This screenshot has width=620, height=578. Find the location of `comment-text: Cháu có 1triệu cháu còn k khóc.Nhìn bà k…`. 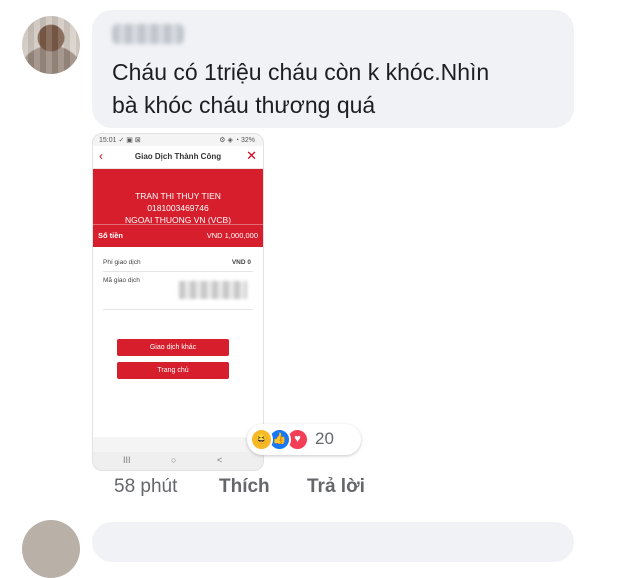

comment-text: Cháu có 1triệu cháu còn k khóc.Nhìn bà k… is located at coordinates (301, 88).